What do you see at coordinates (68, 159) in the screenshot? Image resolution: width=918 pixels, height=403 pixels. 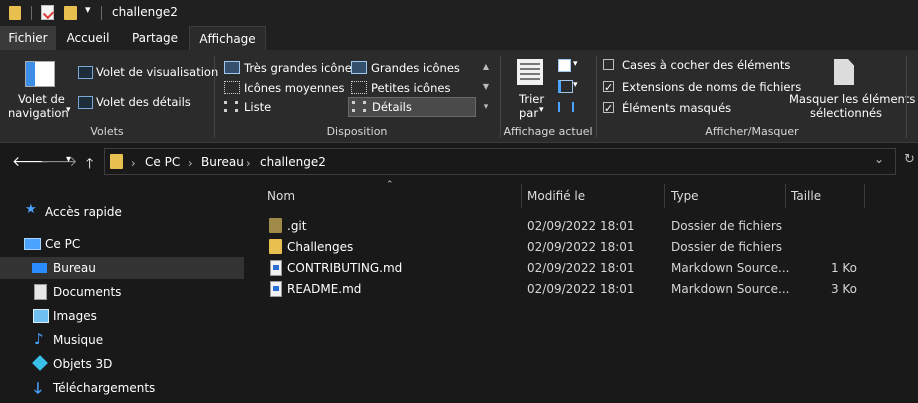 I see `recent-locations-icon: ▾` at bounding box center [68, 159].